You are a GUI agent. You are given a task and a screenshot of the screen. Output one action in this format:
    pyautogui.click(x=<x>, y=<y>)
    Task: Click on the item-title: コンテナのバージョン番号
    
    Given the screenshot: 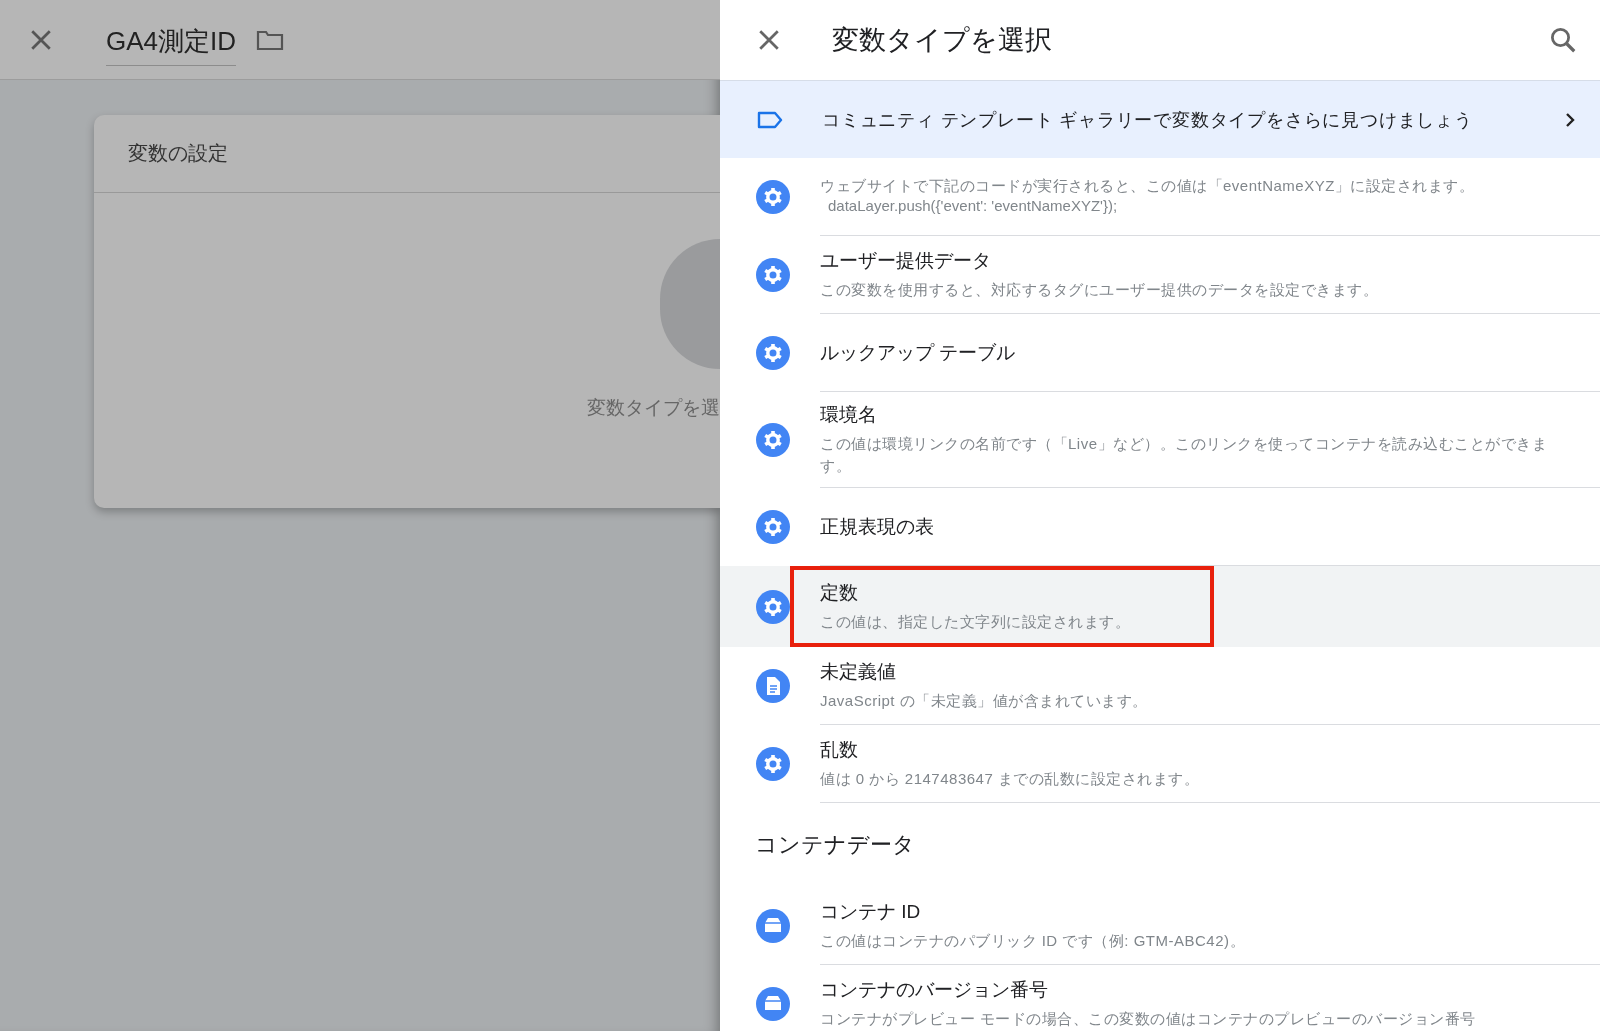 What is the action you would take?
    pyautogui.click(x=934, y=990)
    